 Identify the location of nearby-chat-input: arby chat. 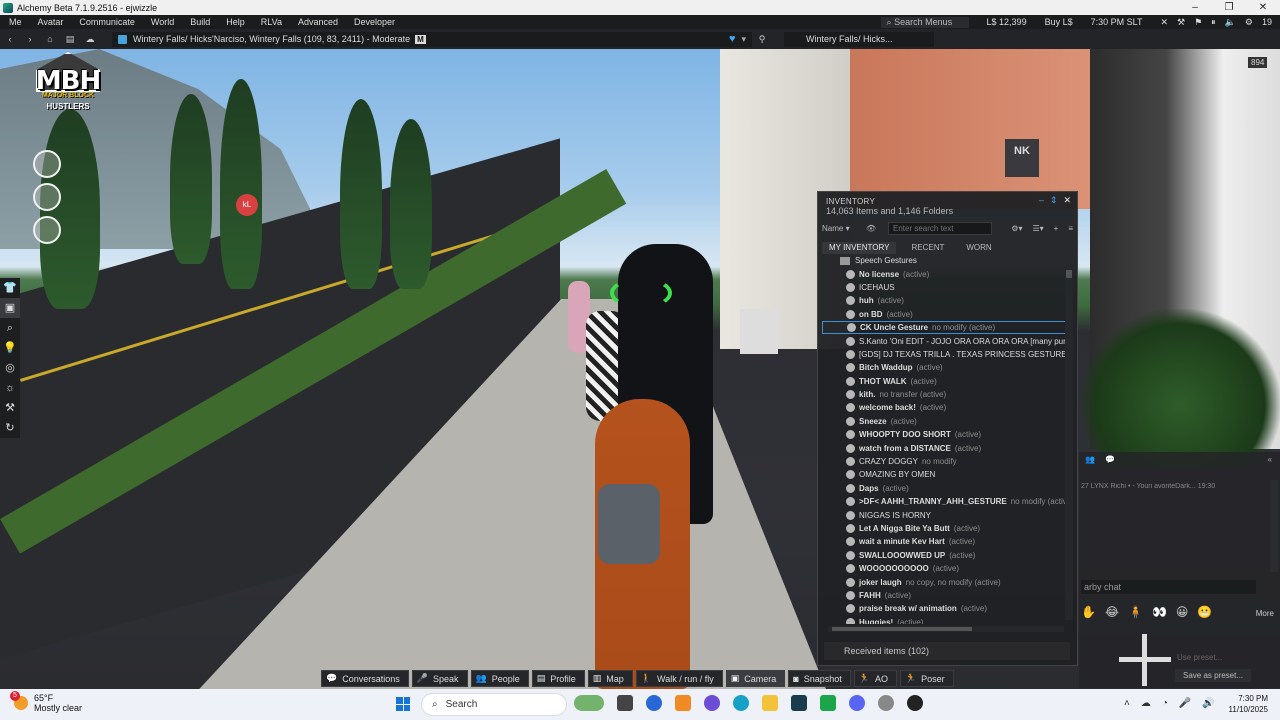
(1168, 587).